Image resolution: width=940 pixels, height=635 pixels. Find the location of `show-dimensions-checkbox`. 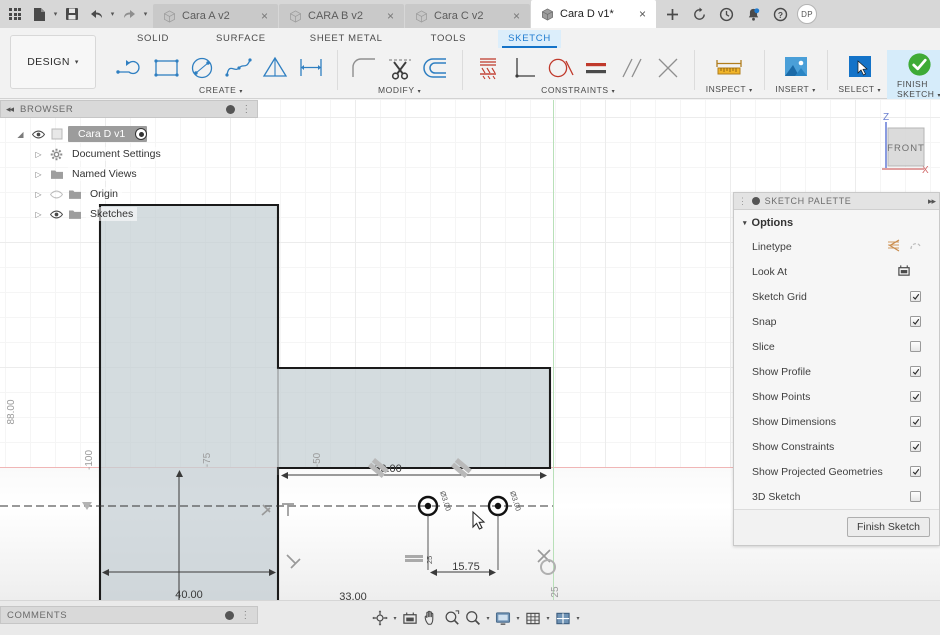

show-dimensions-checkbox is located at coordinates (915, 421).